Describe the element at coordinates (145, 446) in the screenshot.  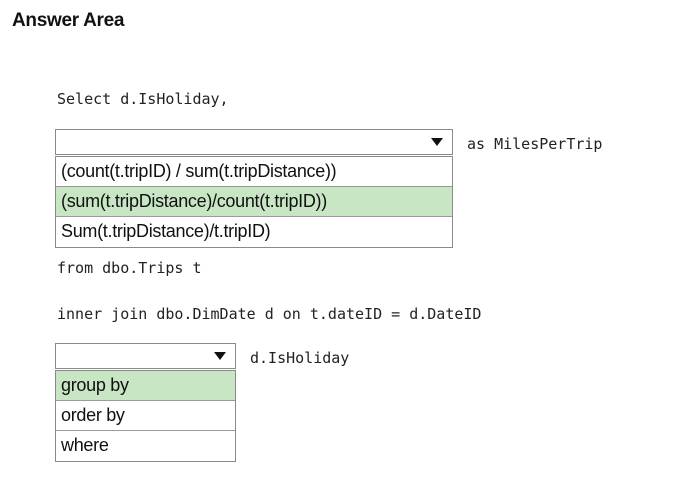
I see `dropdown-option: where` at that location.